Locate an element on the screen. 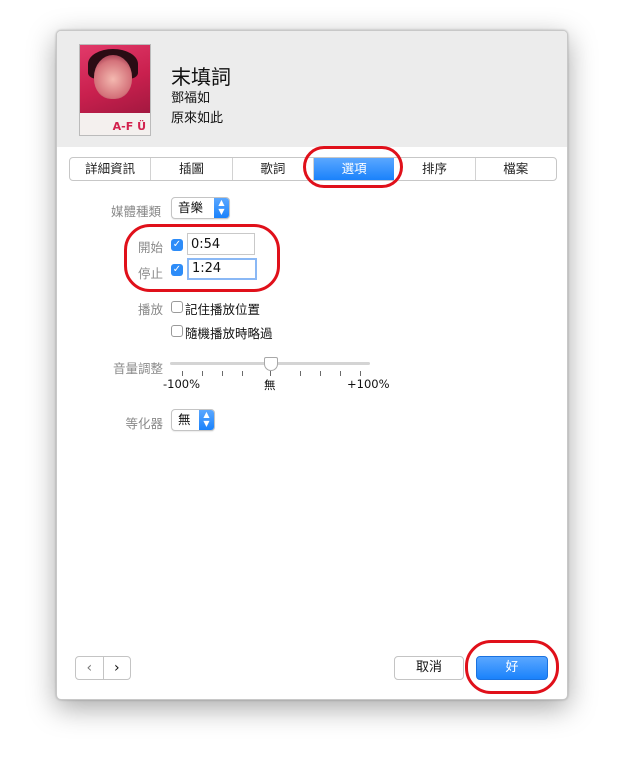  stop-label: 停止 is located at coordinates (150, 273).